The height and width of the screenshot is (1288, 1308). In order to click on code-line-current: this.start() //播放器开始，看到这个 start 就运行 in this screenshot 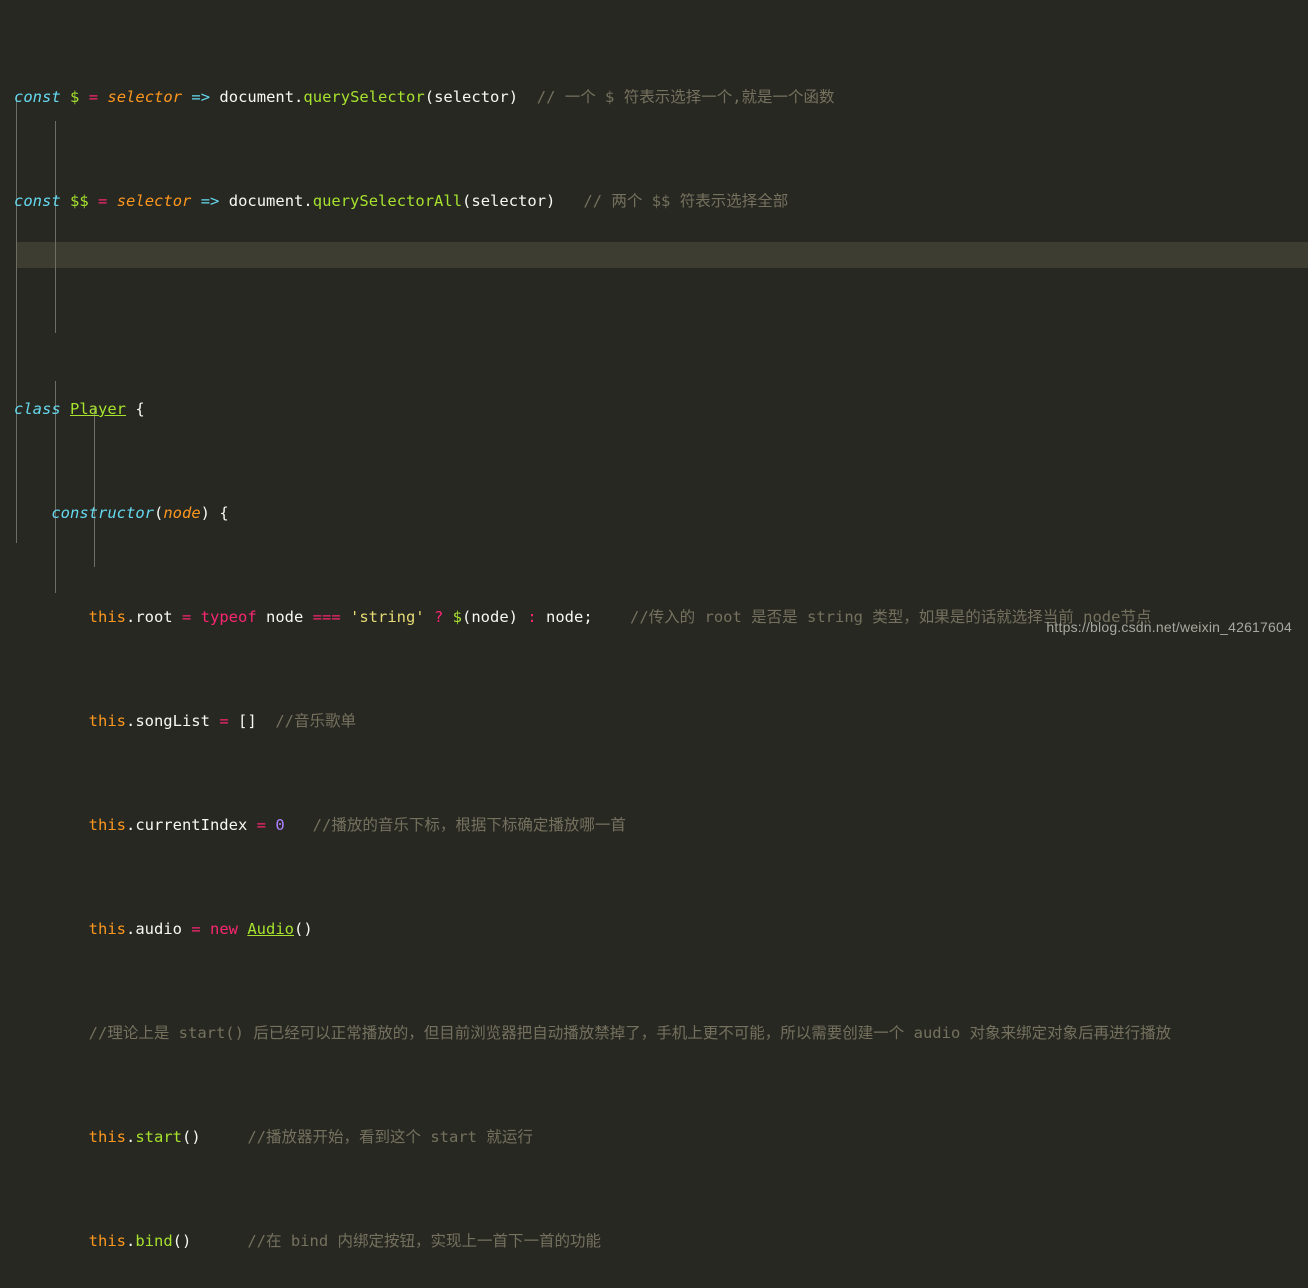, I will do `click(654, 1137)`.